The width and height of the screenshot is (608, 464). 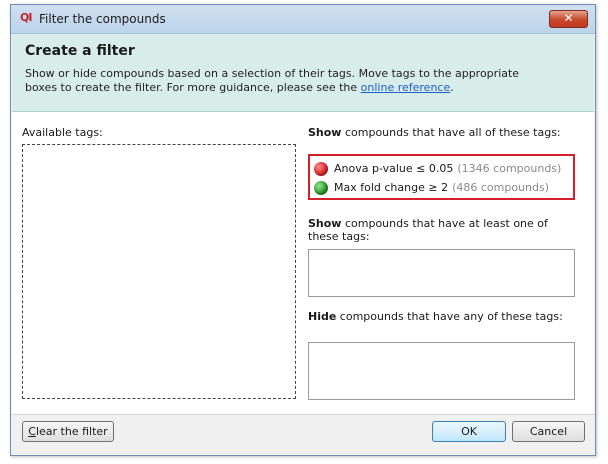 I want to click on clear-filter-mnemonic: C, so click(x=32, y=431).